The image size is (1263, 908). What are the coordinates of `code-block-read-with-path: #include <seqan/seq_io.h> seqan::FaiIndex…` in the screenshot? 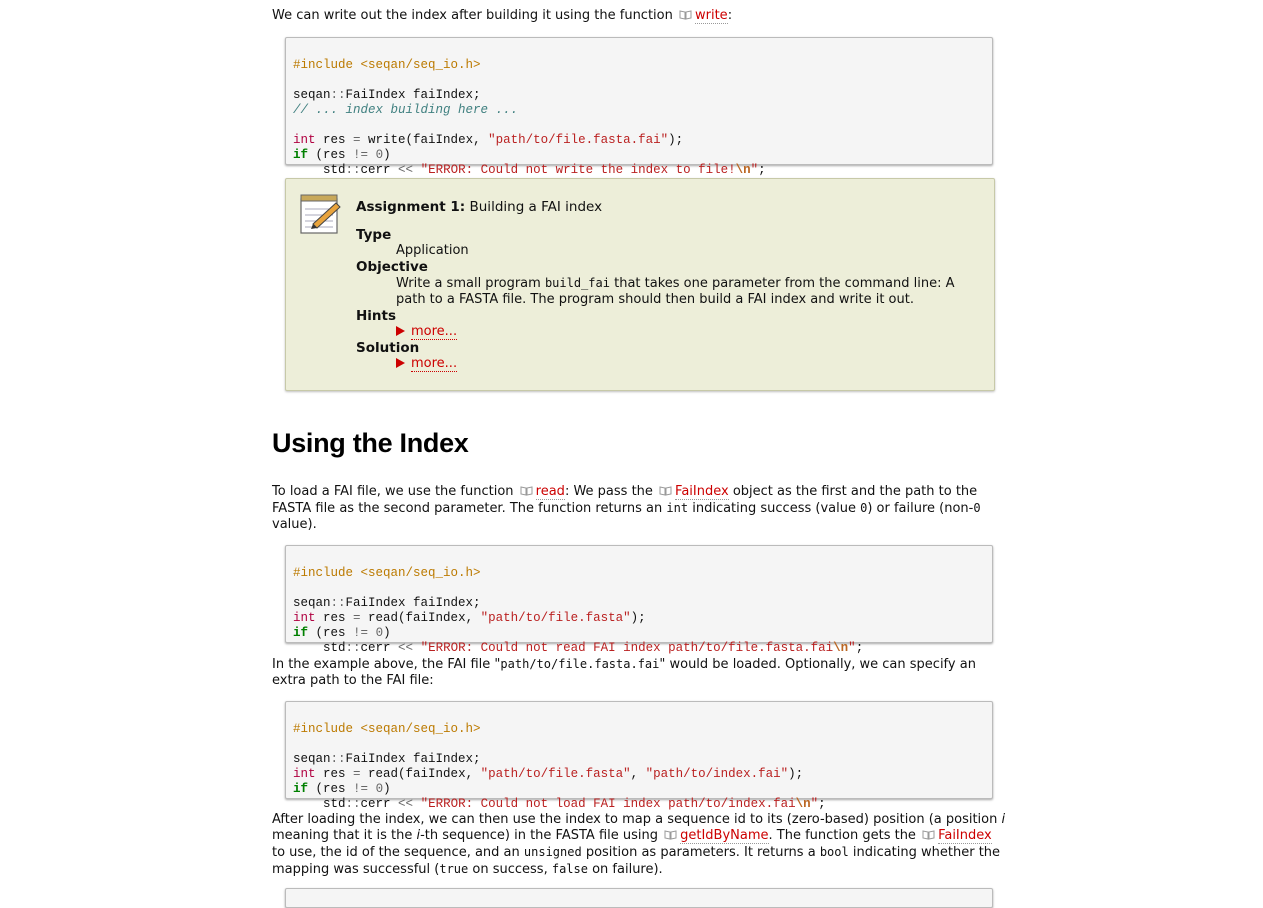 It's located at (639, 756).